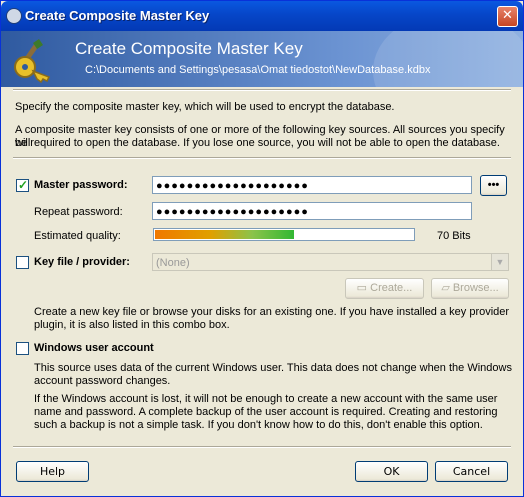  Describe the element at coordinates (391, 471) in the screenshot. I see `ok-button: OK` at that location.